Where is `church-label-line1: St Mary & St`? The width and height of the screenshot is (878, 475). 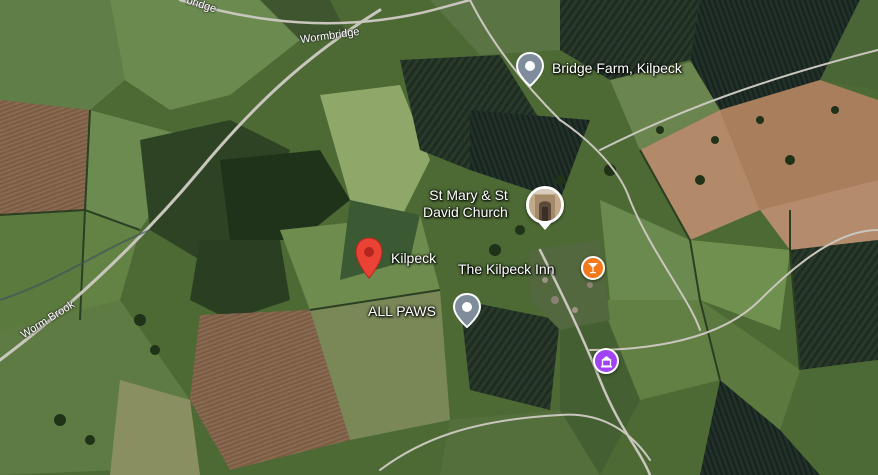
church-label-line1: St Mary & St is located at coordinates (468, 195).